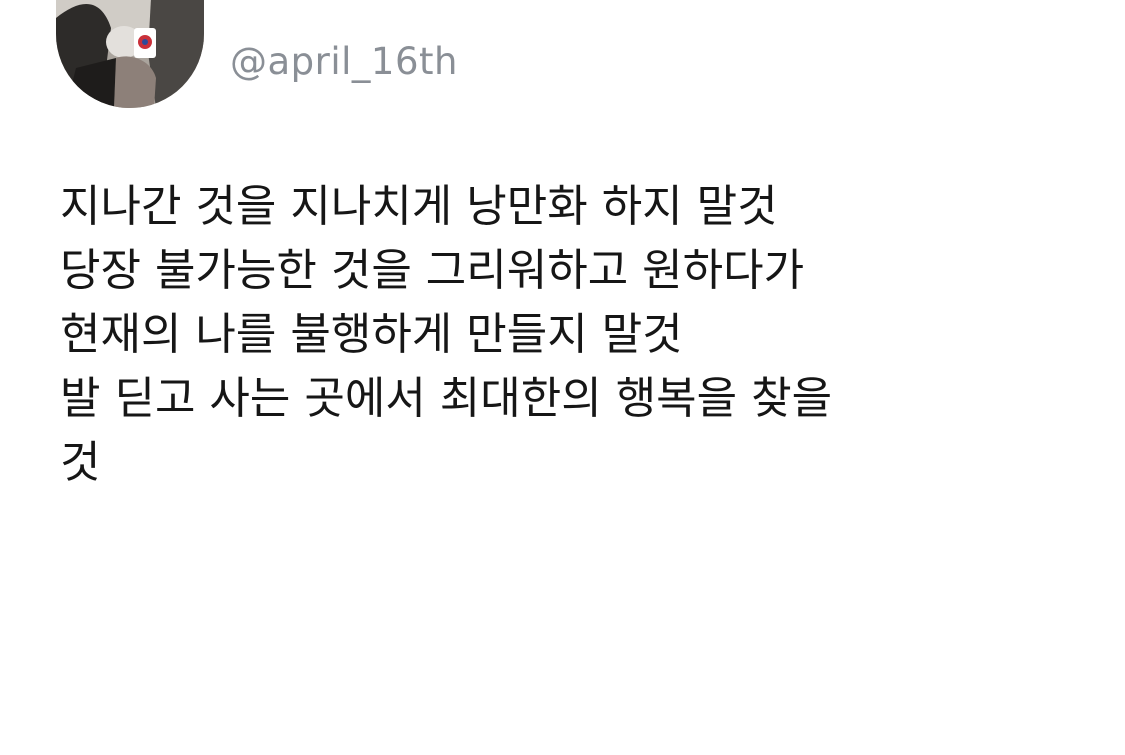 The width and height of the screenshot is (1125, 755). I want to click on tweet-text-line: 발 딛고 사는 곳에서 최대한의 행복을 찾을, so click(446, 398).